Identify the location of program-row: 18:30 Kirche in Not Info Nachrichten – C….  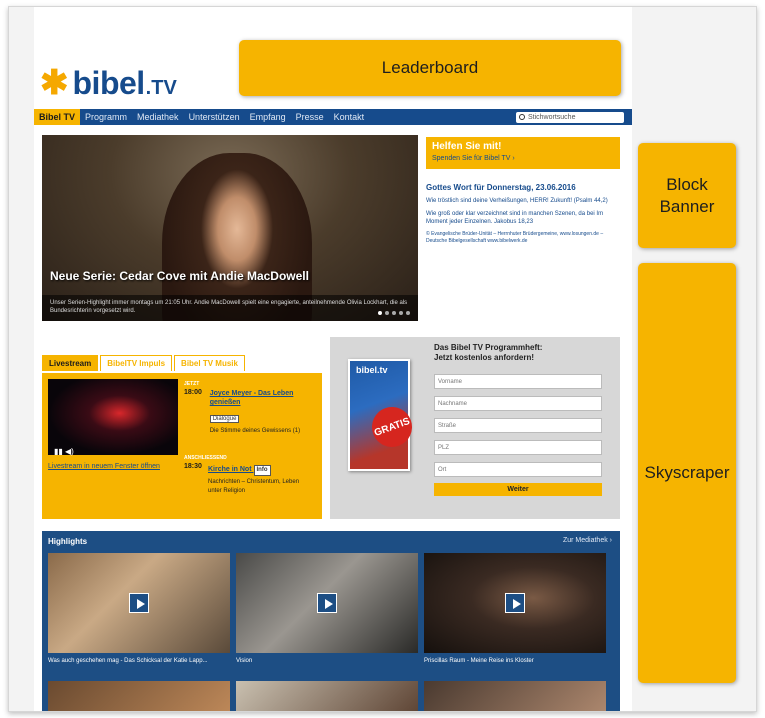
(249, 479).